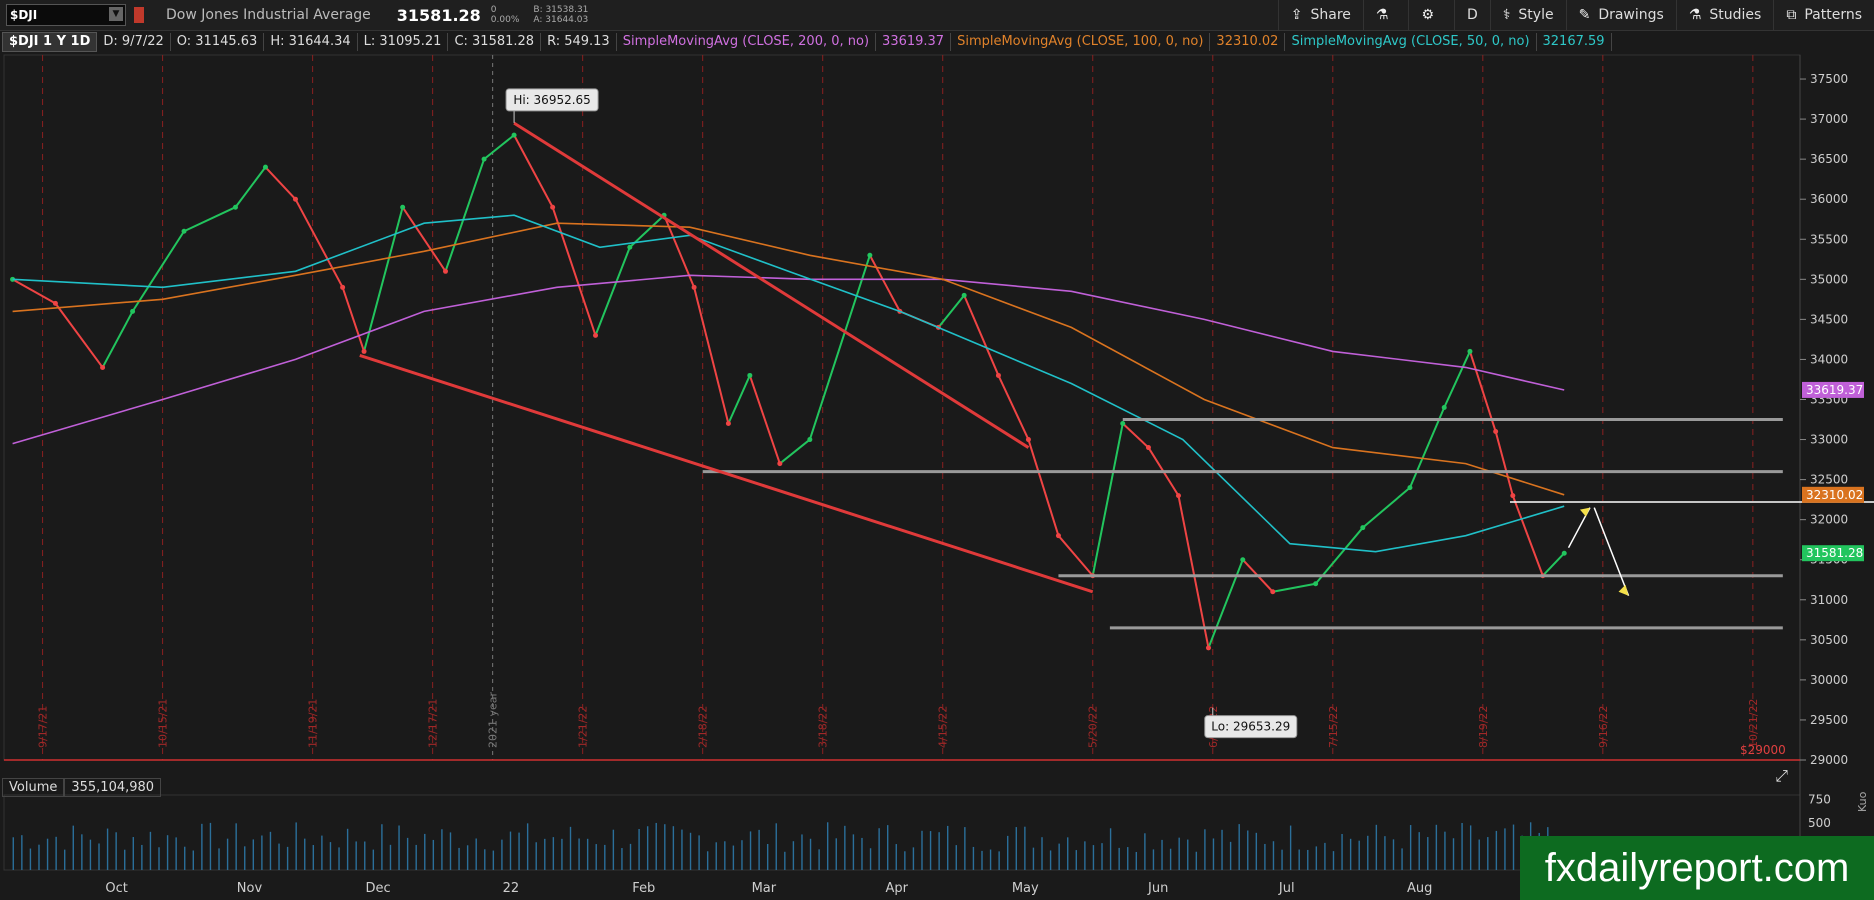  I want to click on year-label: 2021 year, so click(493, 719).